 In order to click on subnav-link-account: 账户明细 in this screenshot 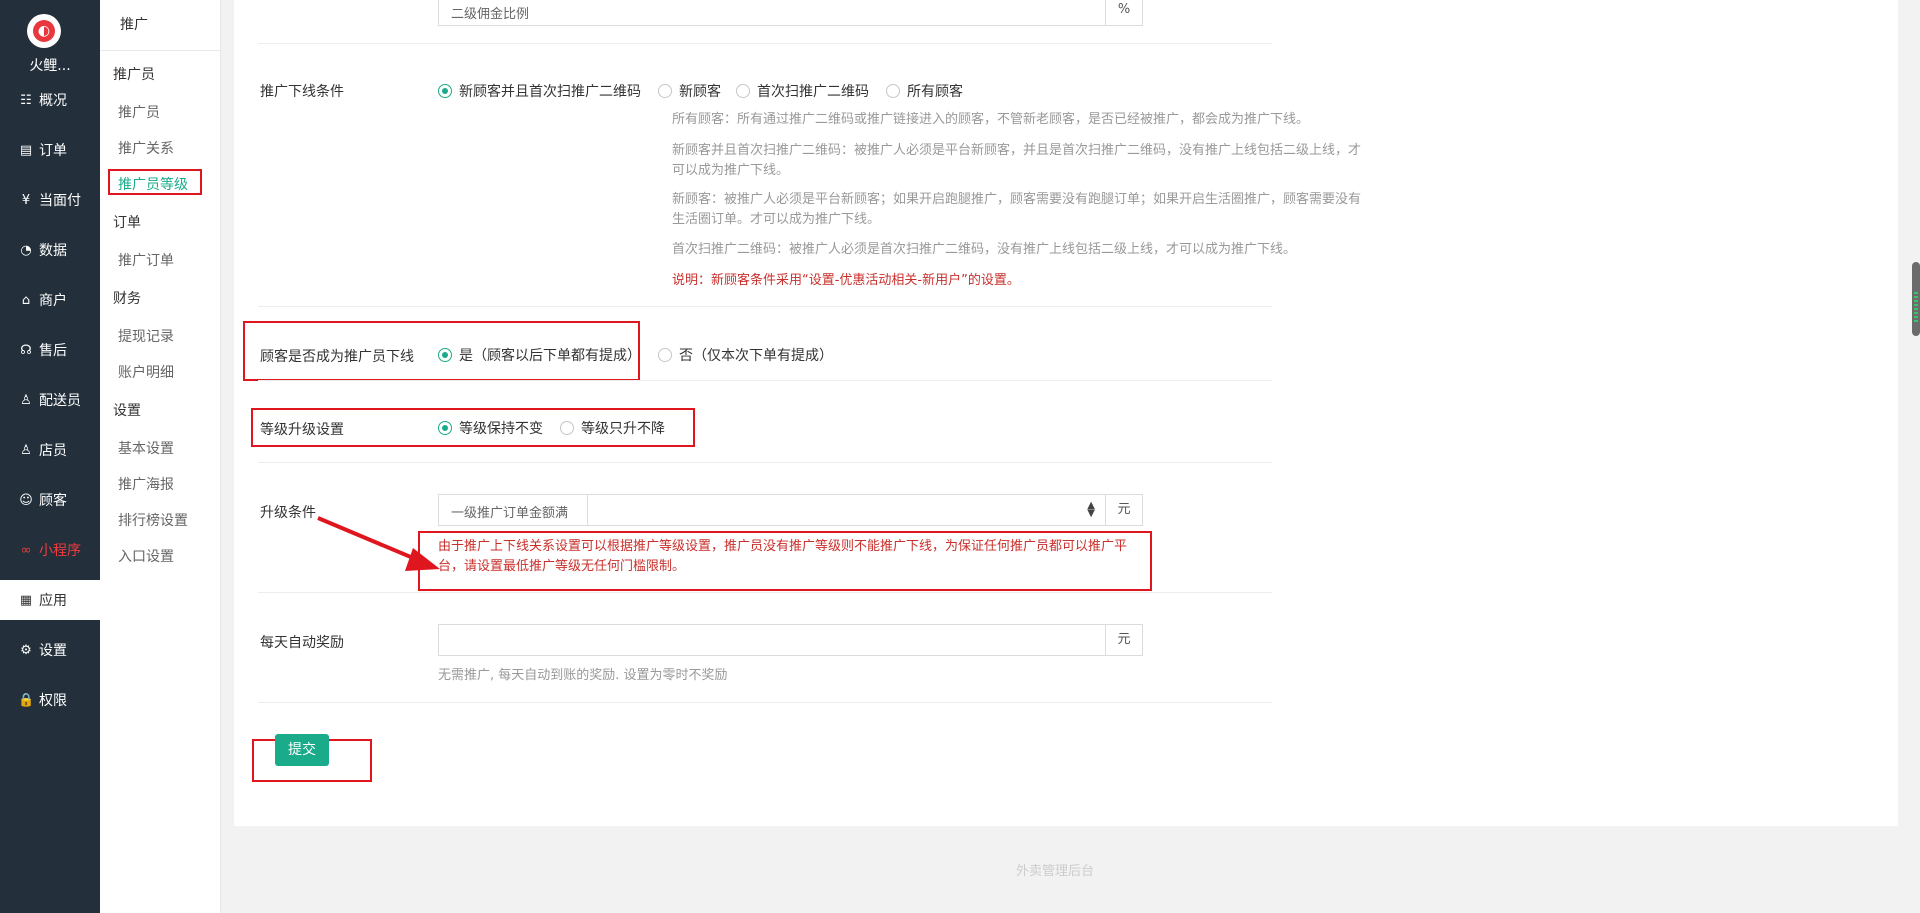, I will do `click(146, 372)`.